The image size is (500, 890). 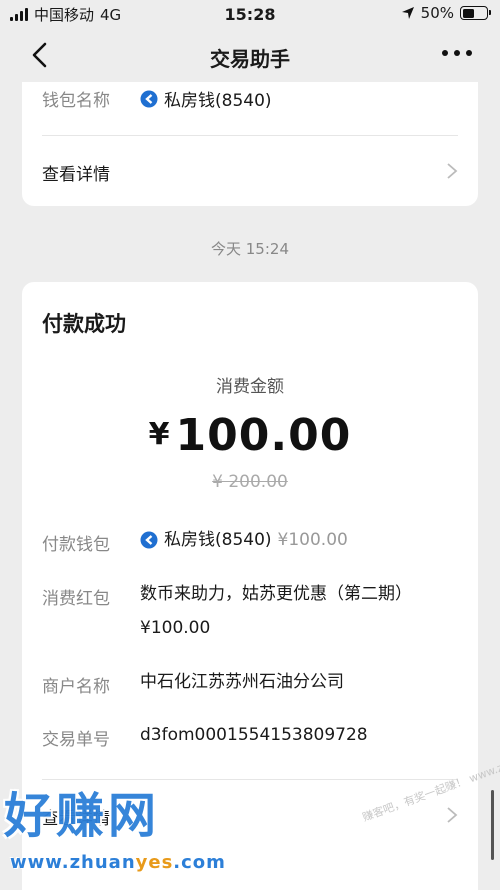 What do you see at coordinates (76, 740) in the screenshot?
I see `transaction-id-label: 交易单号` at bounding box center [76, 740].